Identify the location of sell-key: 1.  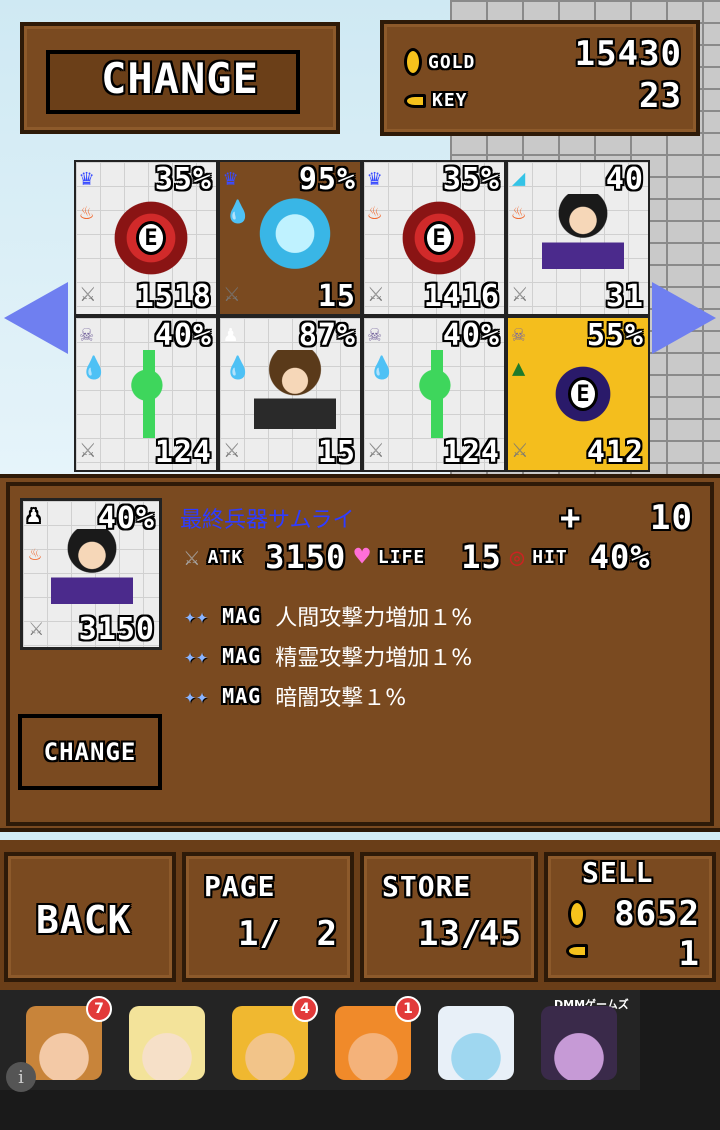
(689, 954).